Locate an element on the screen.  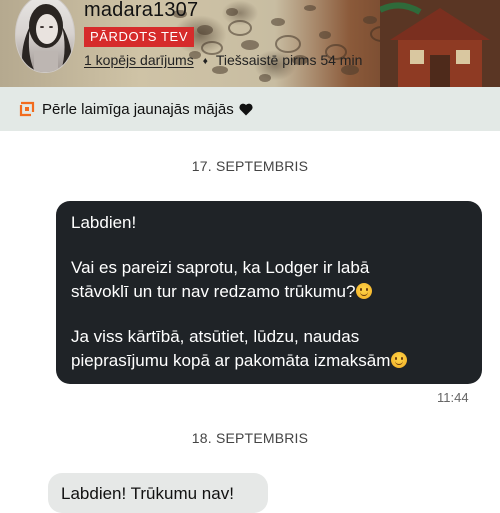
message-timestamp: 11:44 is located at coordinates (453, 397).